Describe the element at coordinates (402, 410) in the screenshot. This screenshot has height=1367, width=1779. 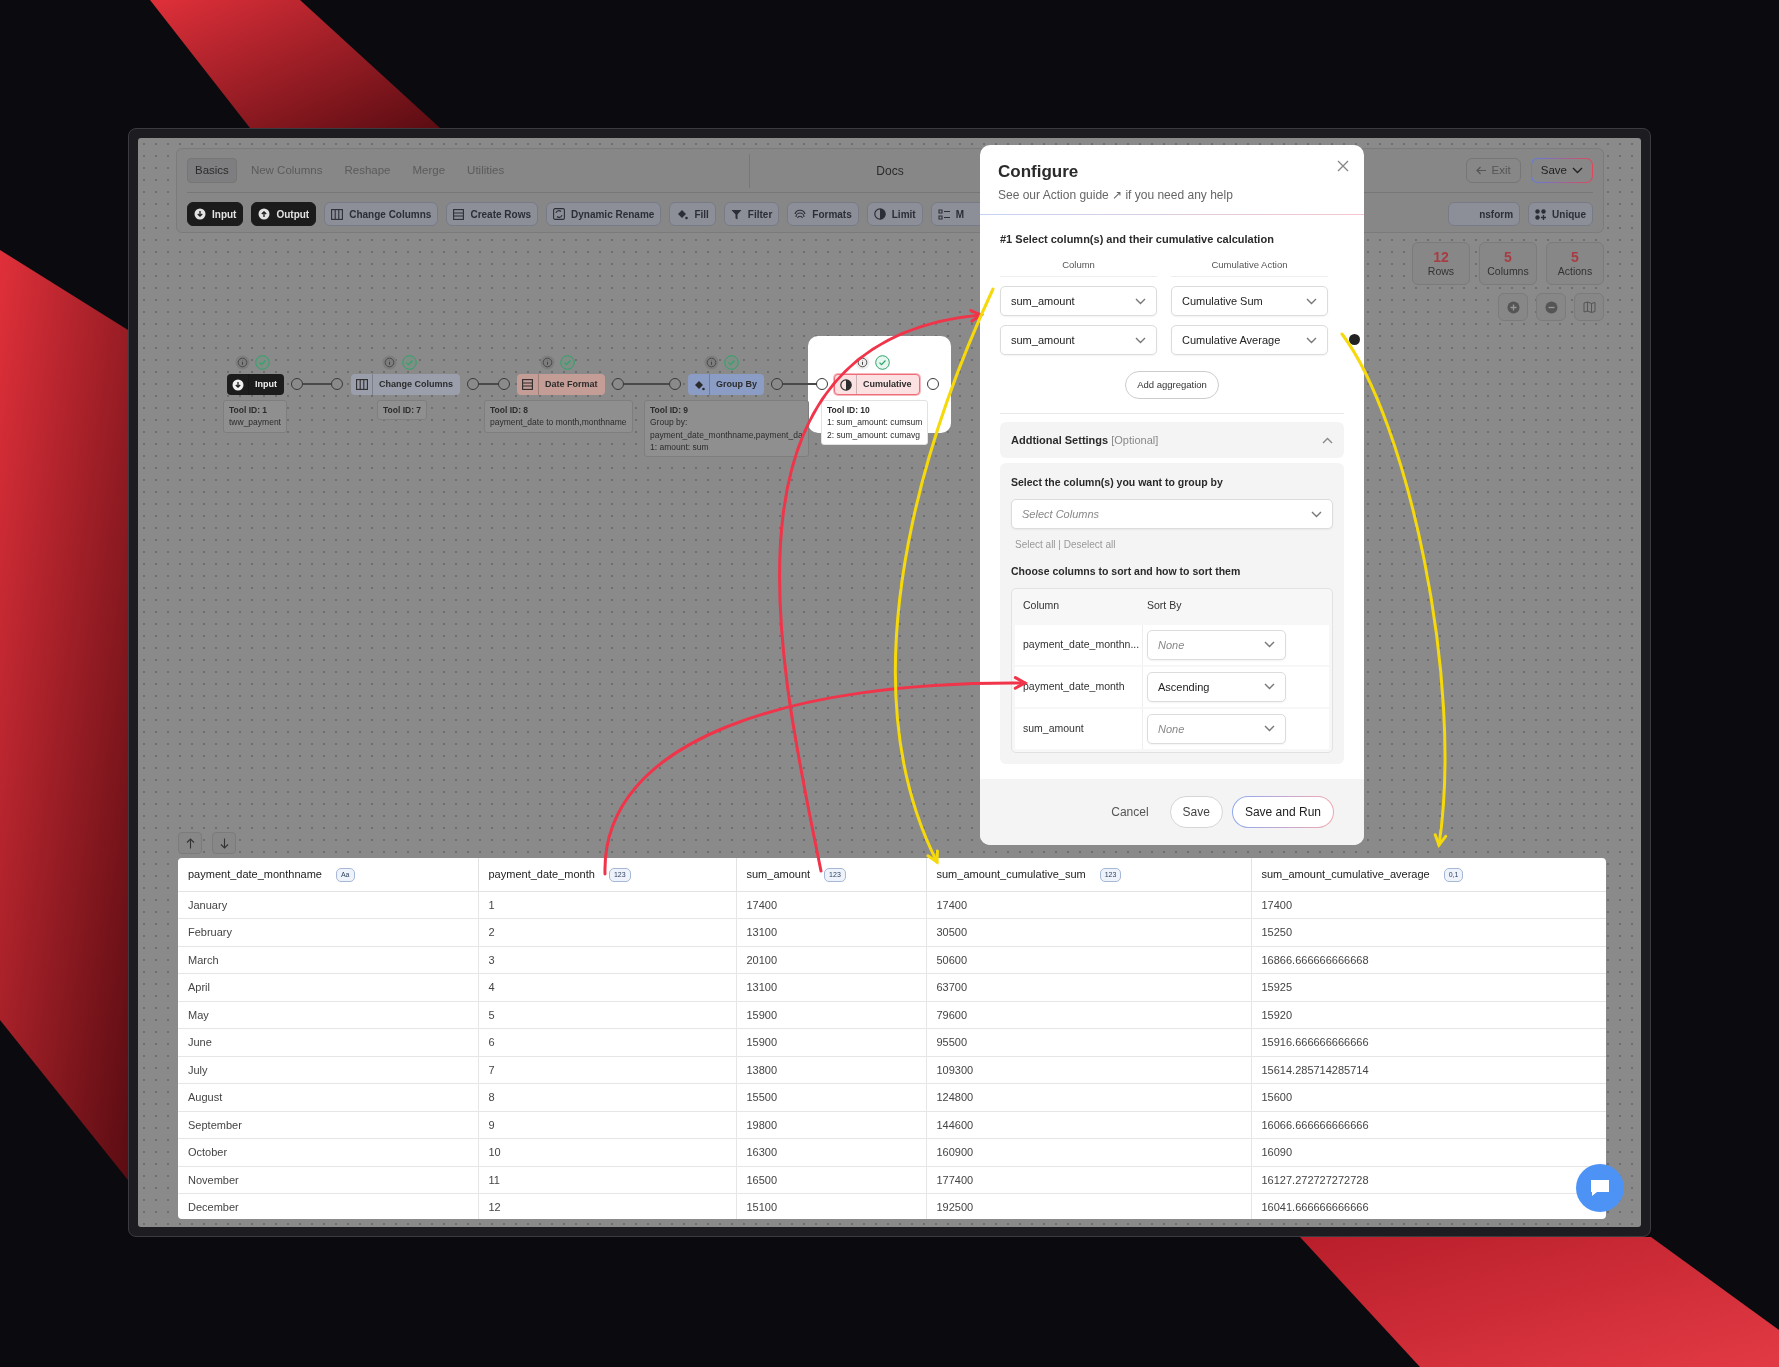
I see `node-info-text: Tool ID: 7` at that location.